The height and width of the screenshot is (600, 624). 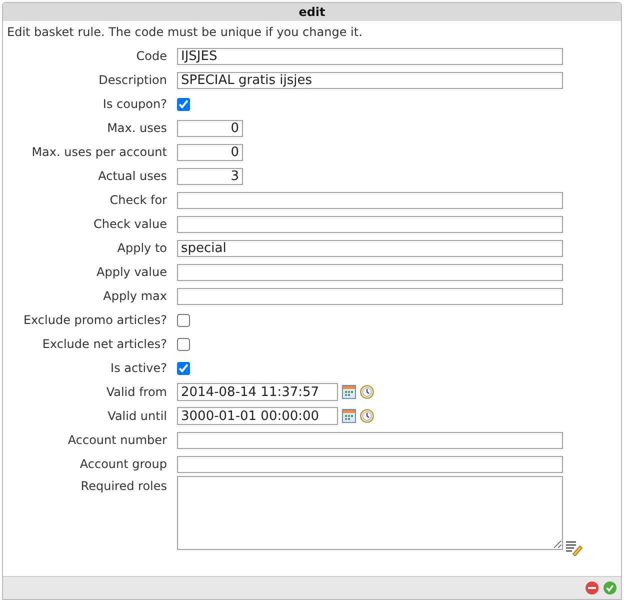 I want to click on field-label: Max. uses, so click(x=136, y=128).